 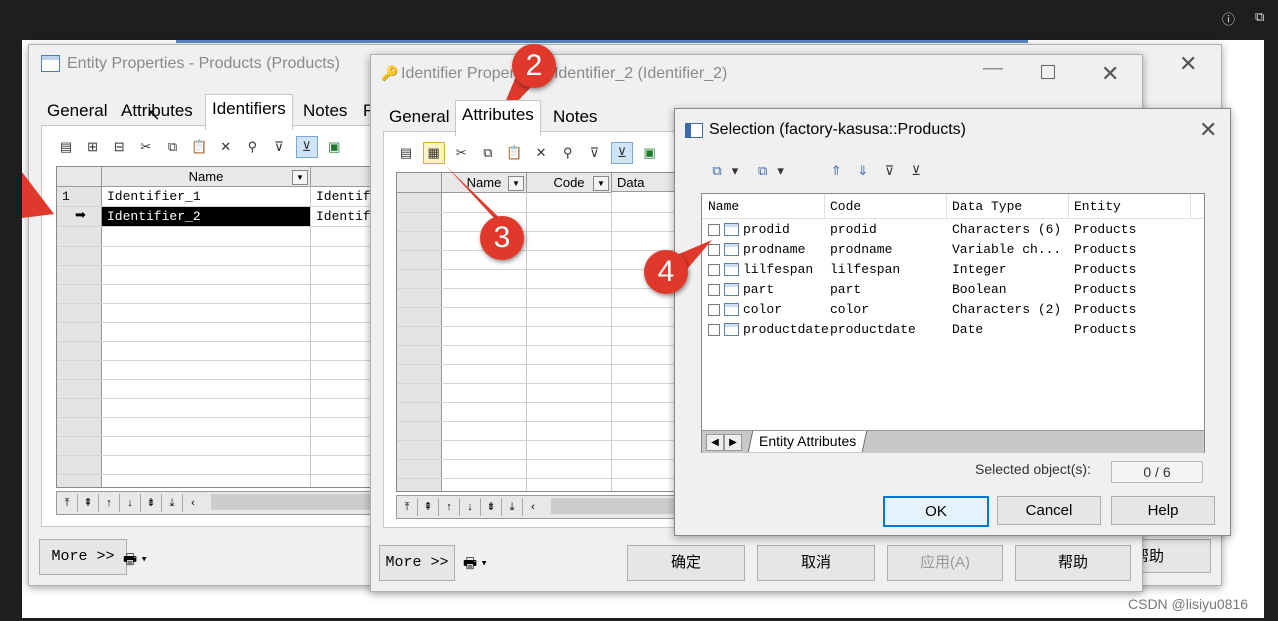 What do you see at coordinates (666, 272) in the screenshot?
I see `annotation-badge-4: 4` at bounding box center [666, 272].